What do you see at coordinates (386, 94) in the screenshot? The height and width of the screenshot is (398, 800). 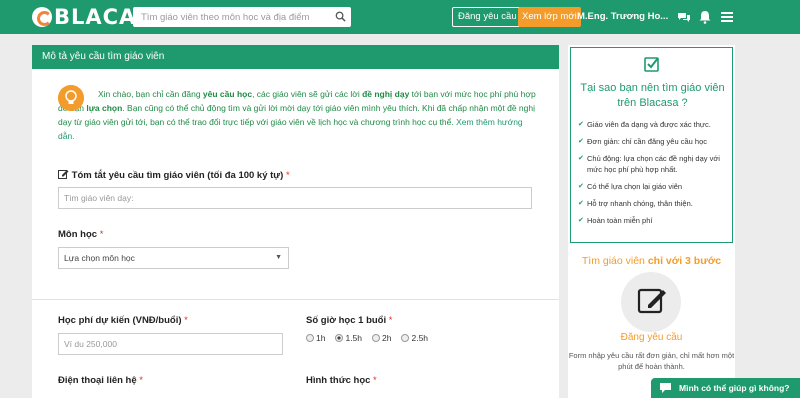 I see `intro-bold: đề nghị dạy` at bounding box center [386, 94].